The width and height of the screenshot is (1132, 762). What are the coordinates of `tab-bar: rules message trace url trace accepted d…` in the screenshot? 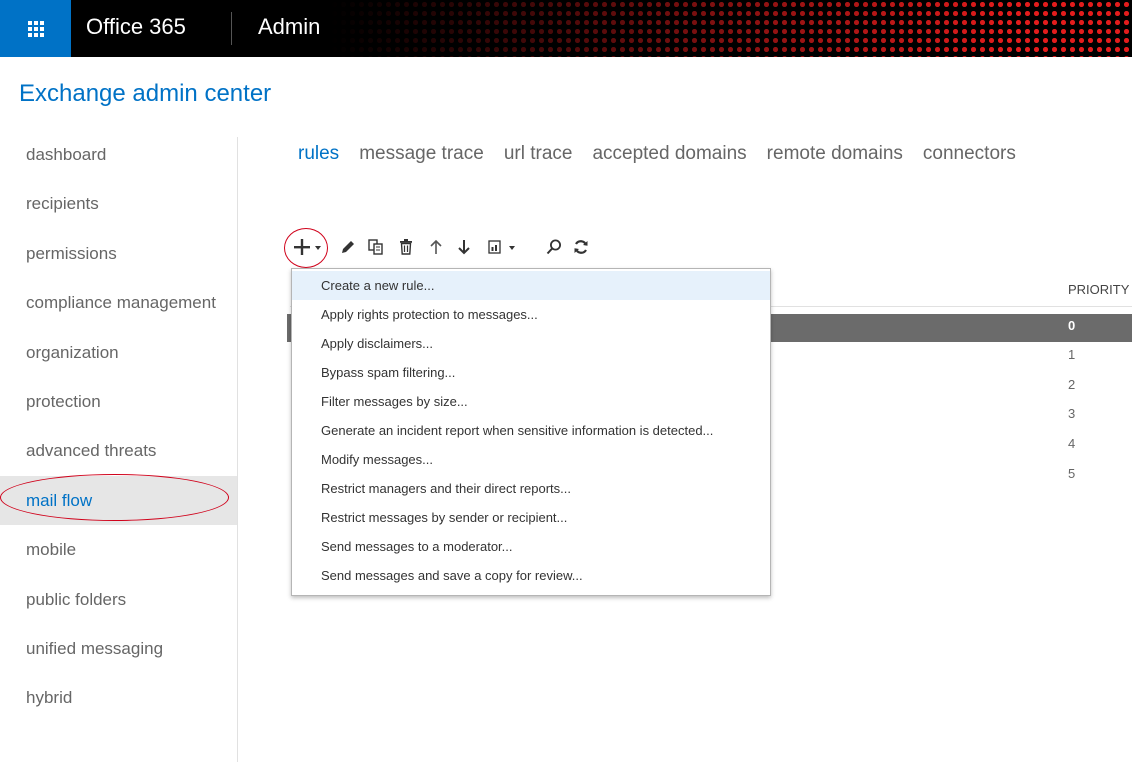 It's located at (657, 154).